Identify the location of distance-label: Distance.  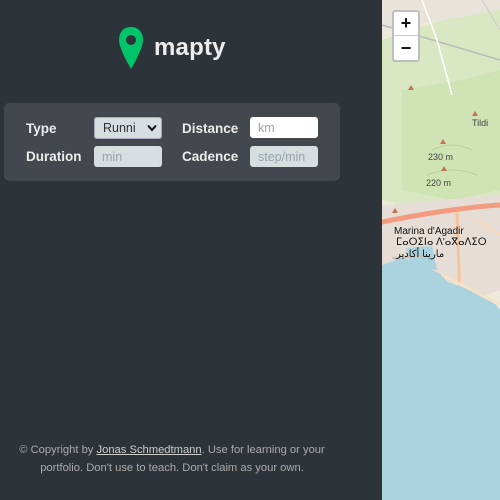
(210, 128).